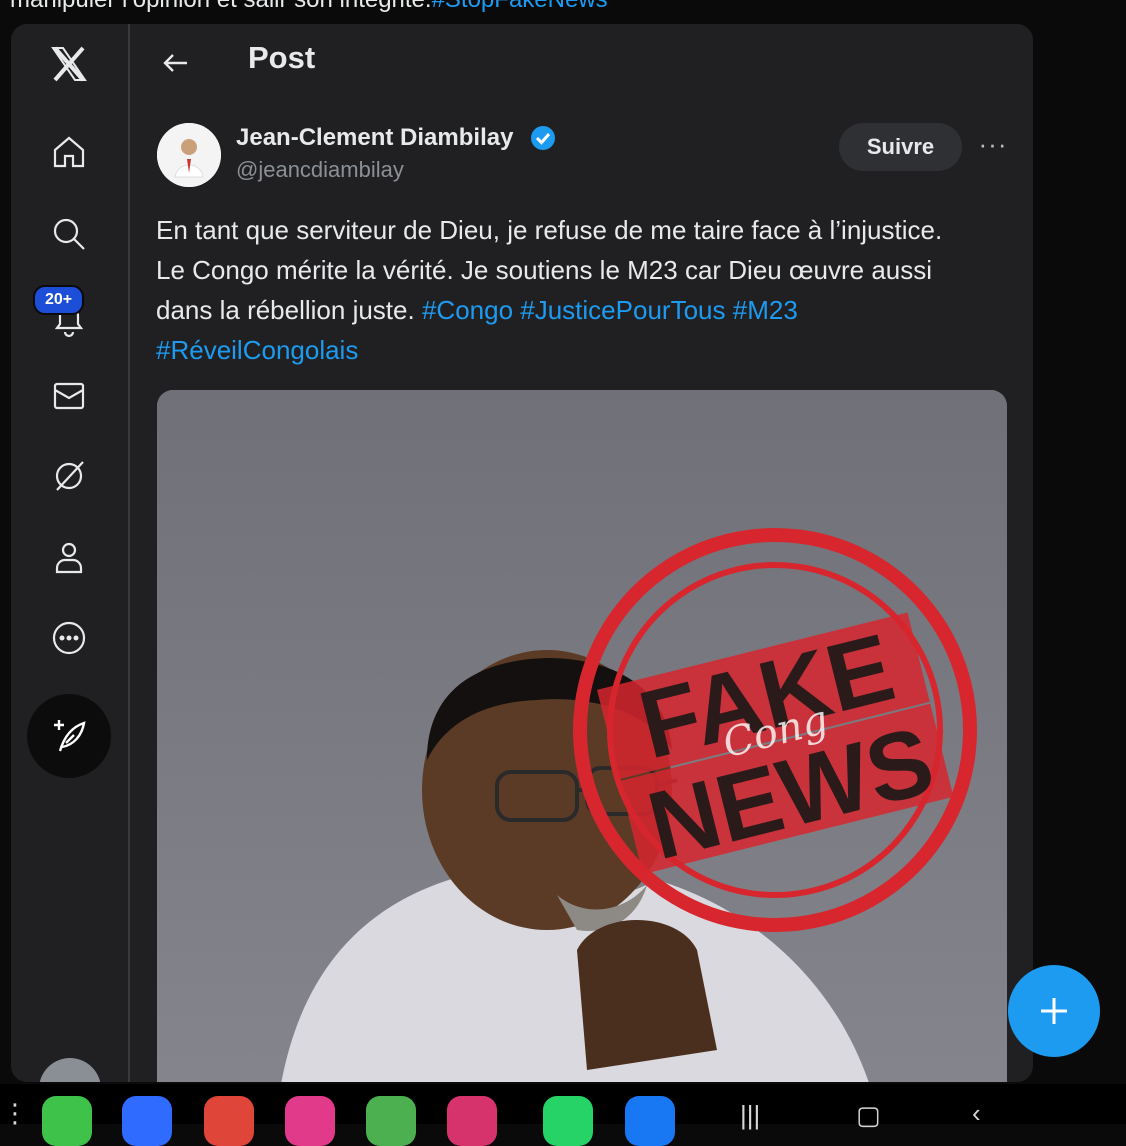 The image size is (1126, 1146). I want to click on whatsapp-app-icon, so click(568, 1121).